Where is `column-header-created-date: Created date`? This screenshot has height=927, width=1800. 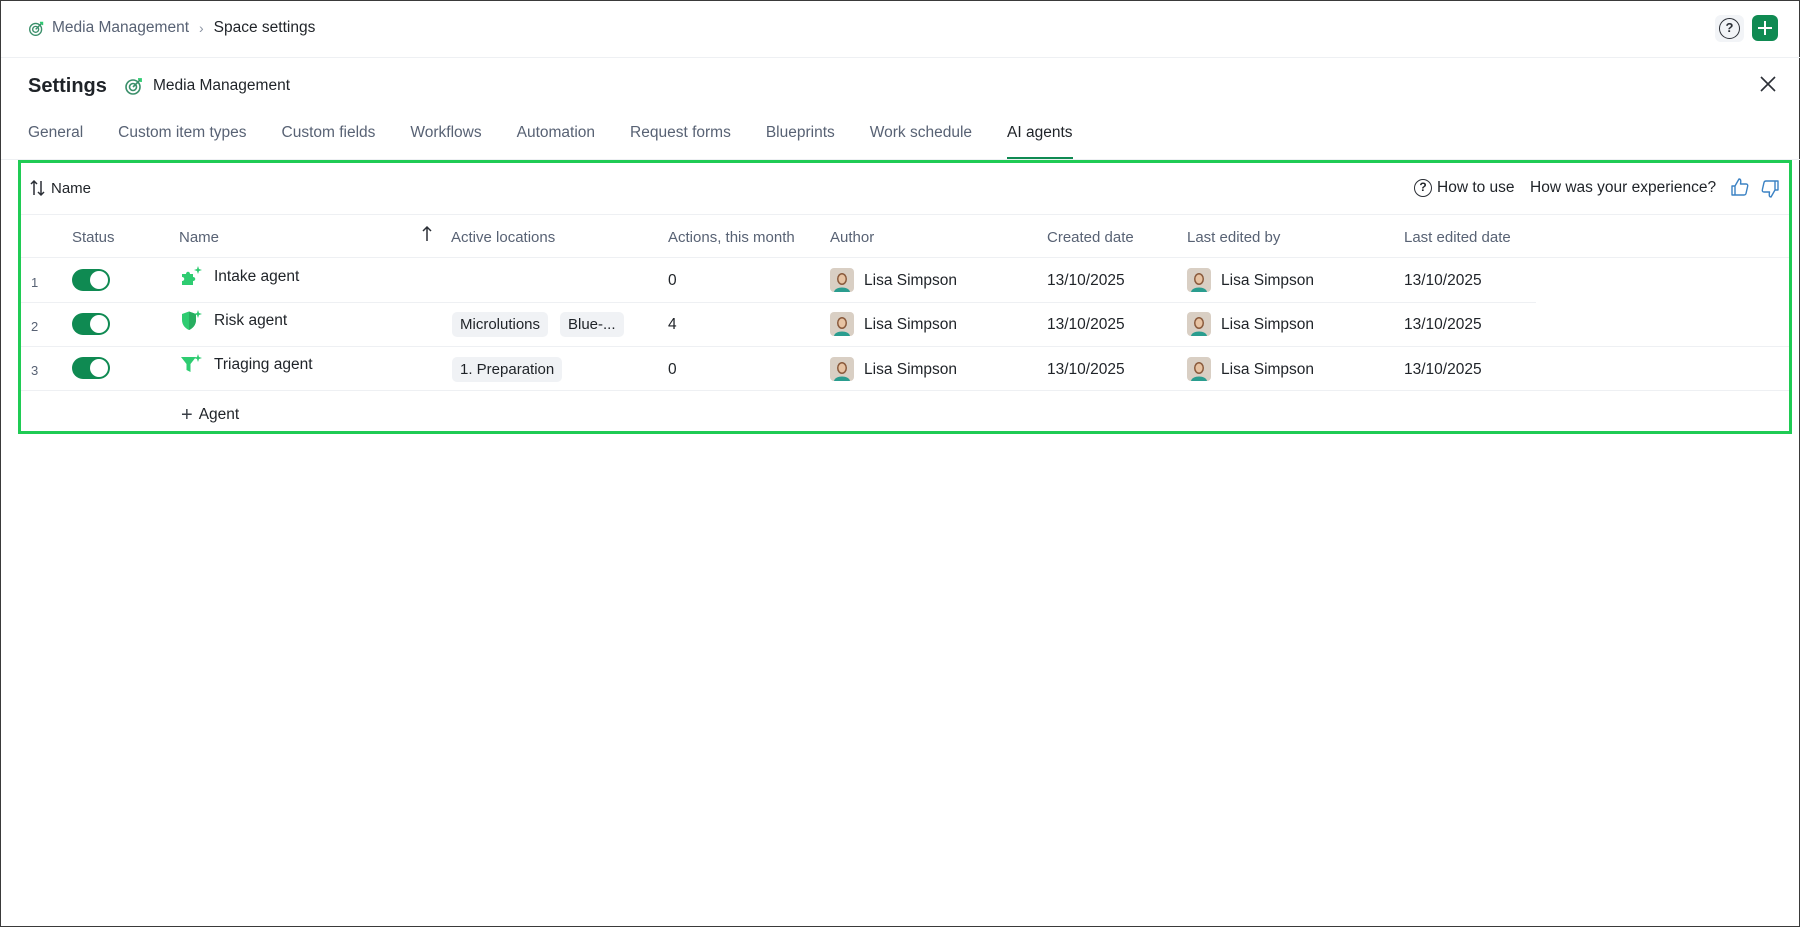 column-header-created-date: Created date is located at coordinates (1090, 237).